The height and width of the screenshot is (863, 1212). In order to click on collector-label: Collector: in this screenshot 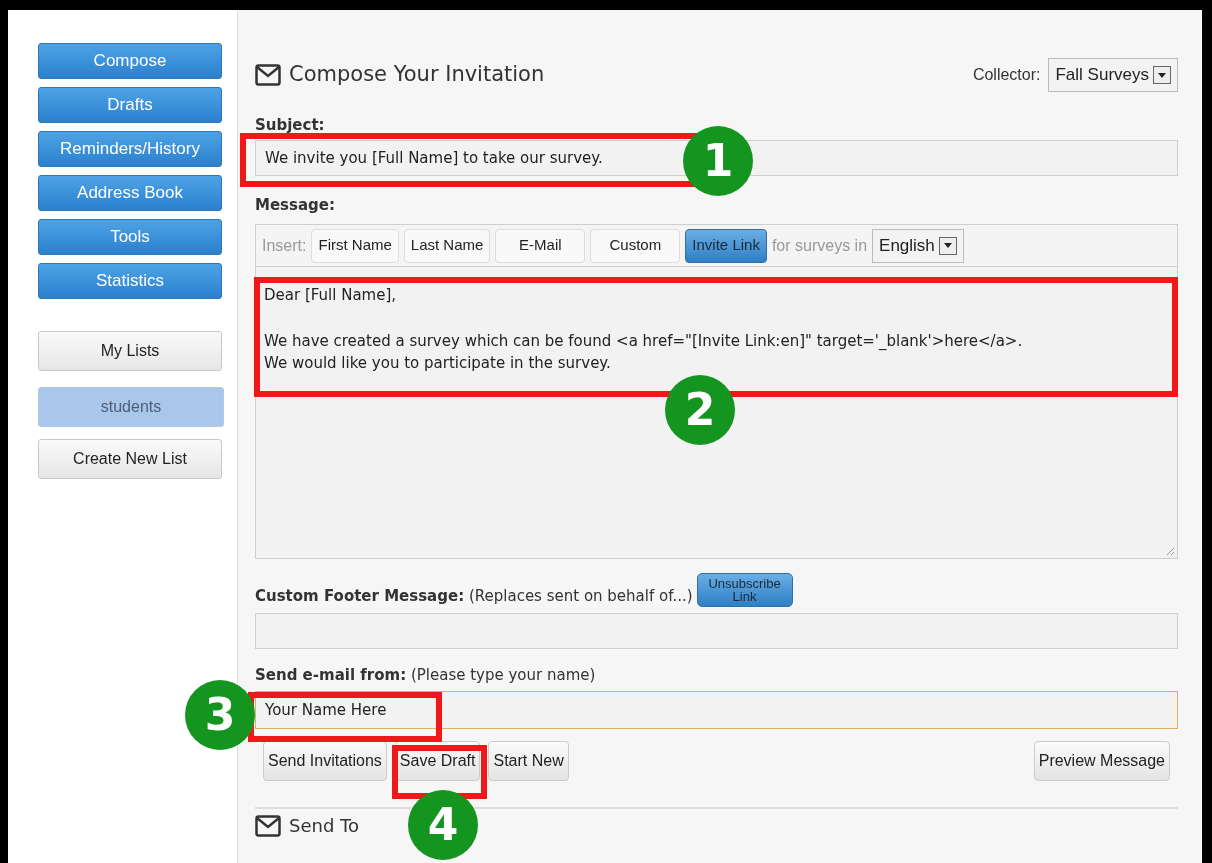, I will do `click(1006, 75)`.